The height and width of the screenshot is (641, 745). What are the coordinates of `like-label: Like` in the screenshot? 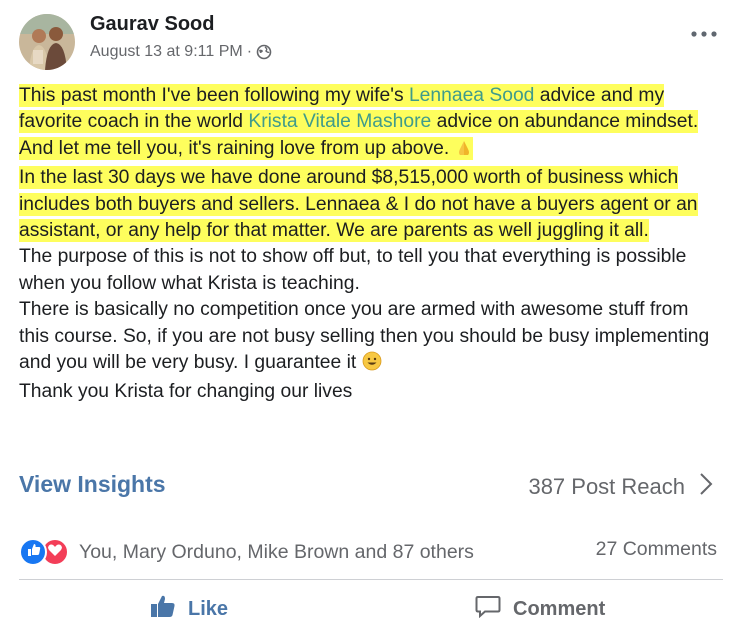 It's located at (208, 608).